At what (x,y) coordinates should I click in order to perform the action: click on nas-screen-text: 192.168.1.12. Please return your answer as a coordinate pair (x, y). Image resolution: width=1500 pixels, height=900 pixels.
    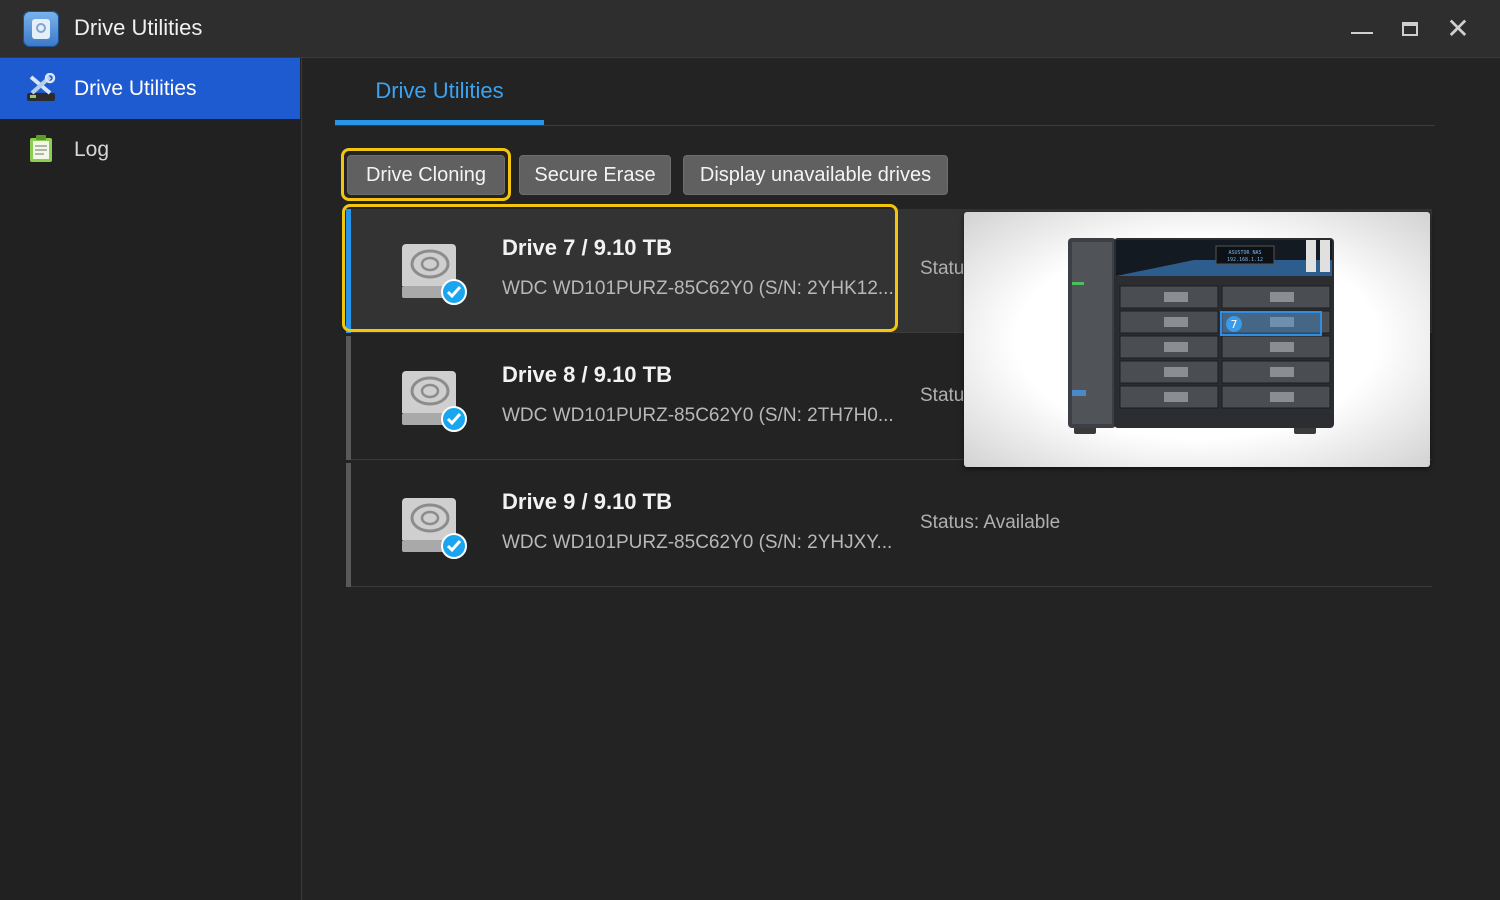
    Looking at the image, I should click on (1245, 260).